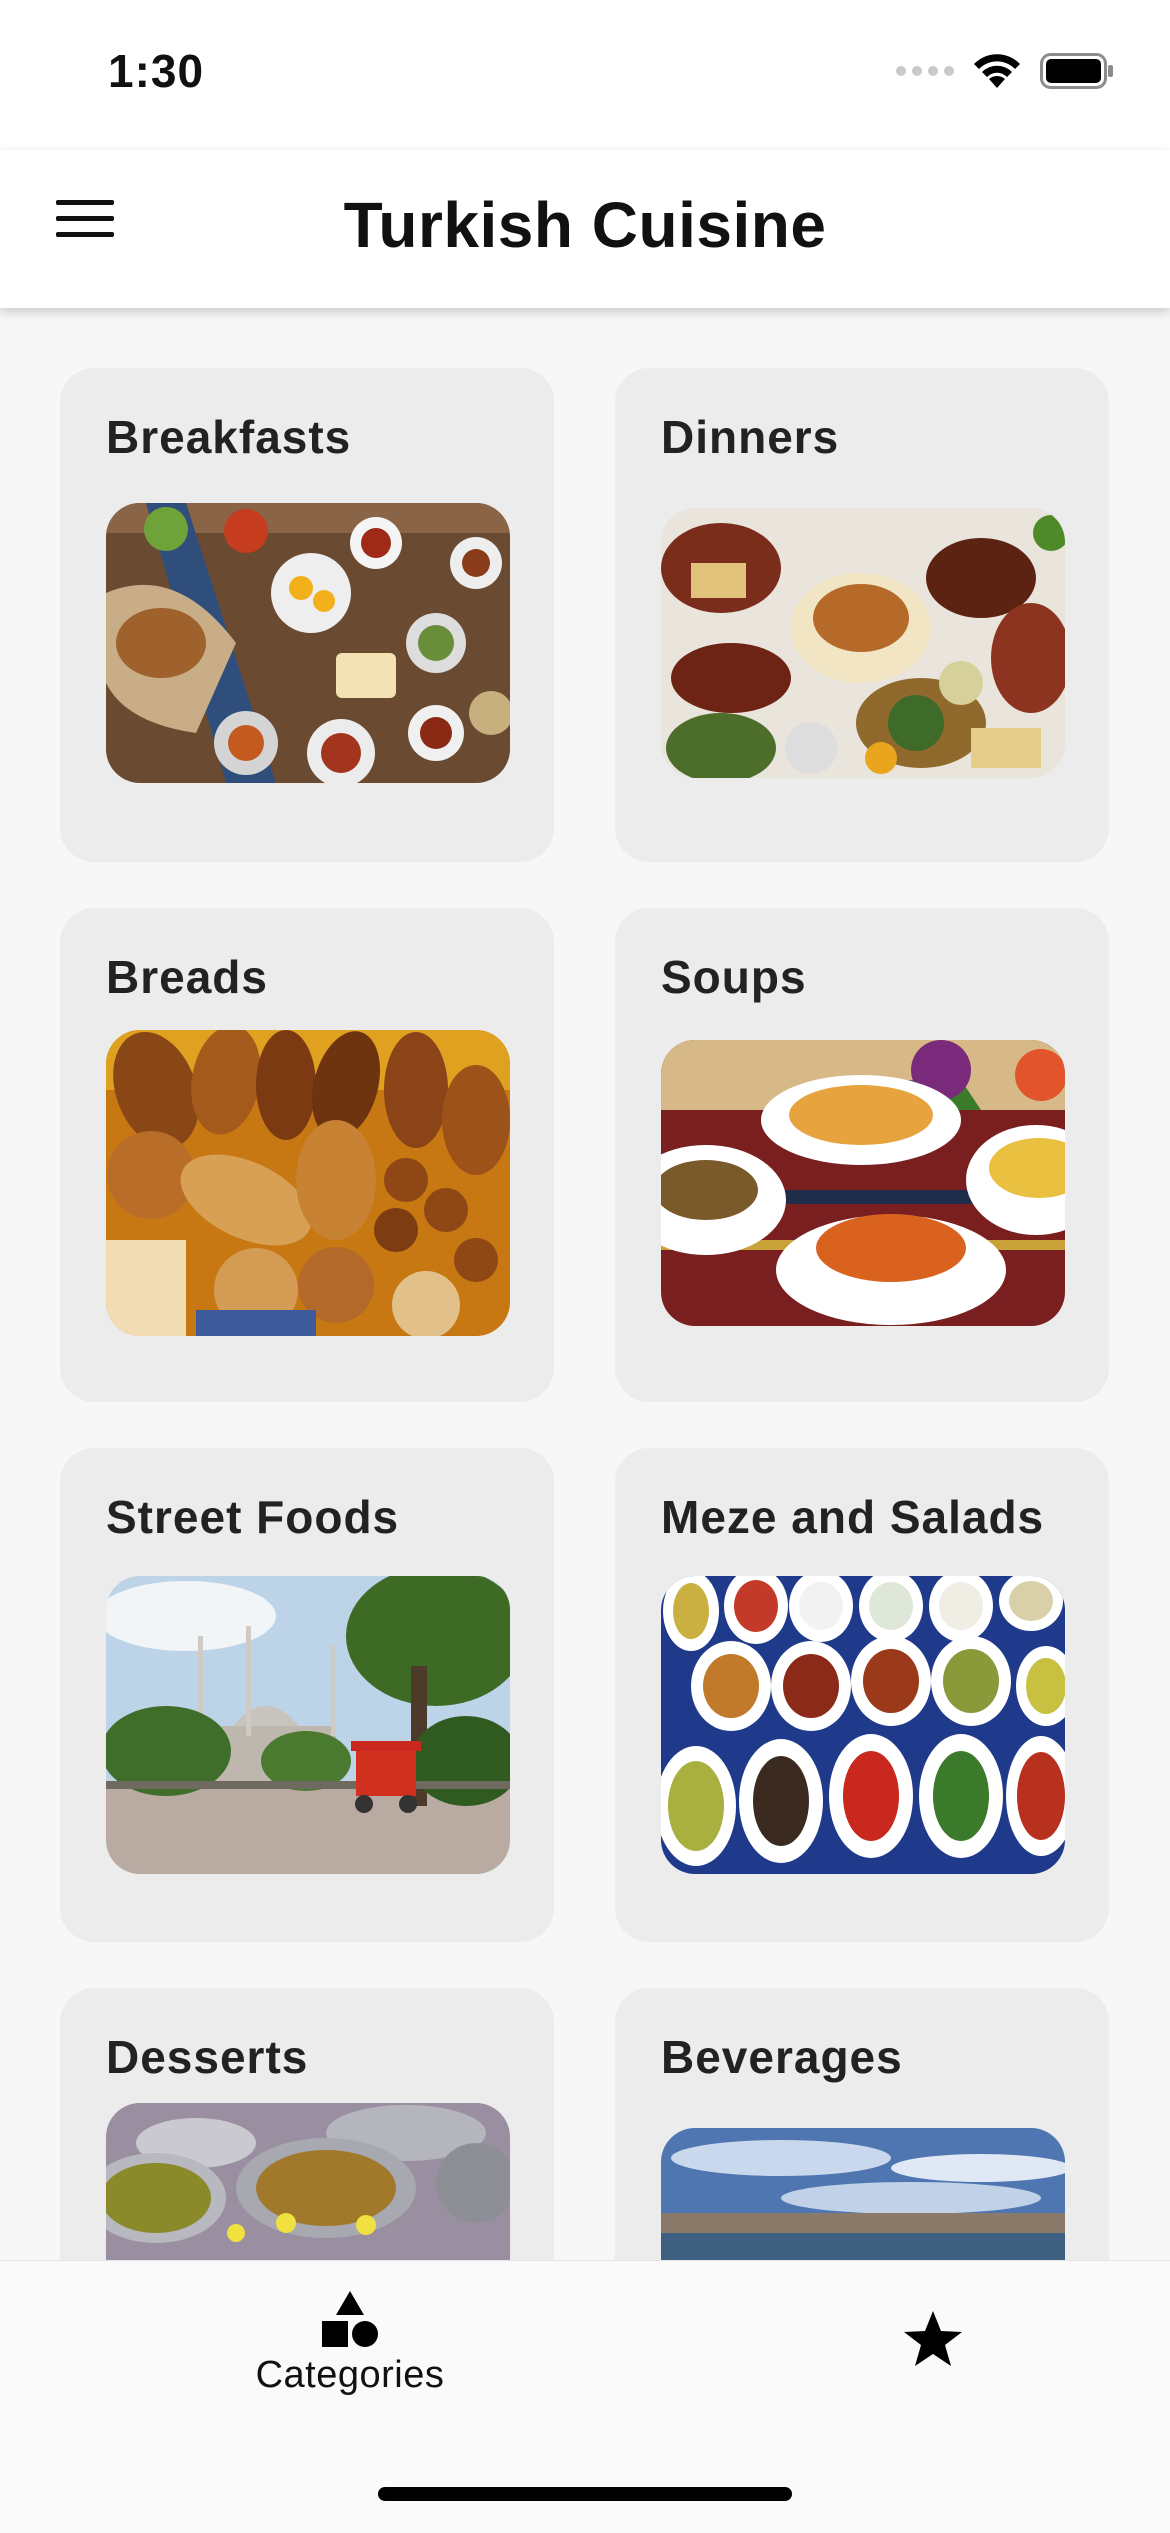  What do you see at coordinates (350, 2375) in the screenshot?
I see `tab-label: Categories` at bounding box center [350, 2375].